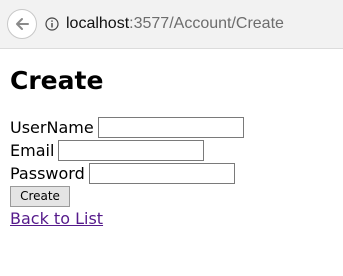 Image resolution: width=343 pixels, height=276 pixels. What do you see at coordinates (40, 196) in the screenshot?
I see `create-button: Create` at bounding box center [40, 196].